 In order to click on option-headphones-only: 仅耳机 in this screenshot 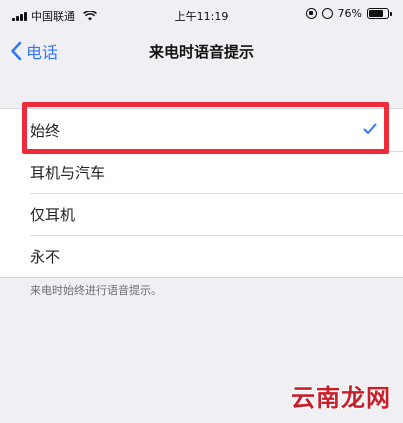, I will do `click(201, 214)`.